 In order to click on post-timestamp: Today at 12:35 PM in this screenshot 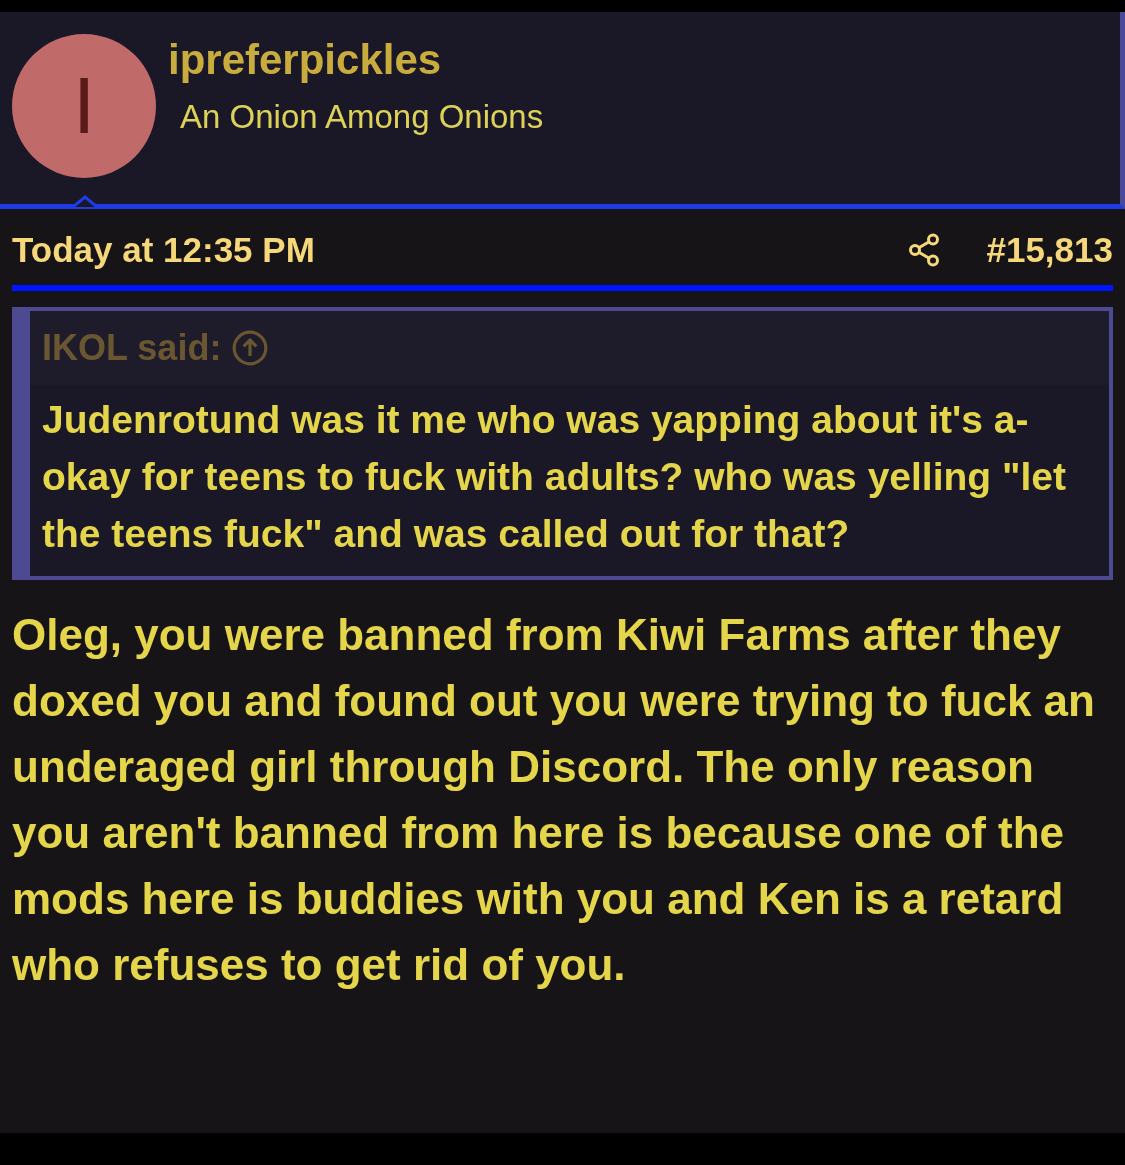, I will do `click(459, 250)`.